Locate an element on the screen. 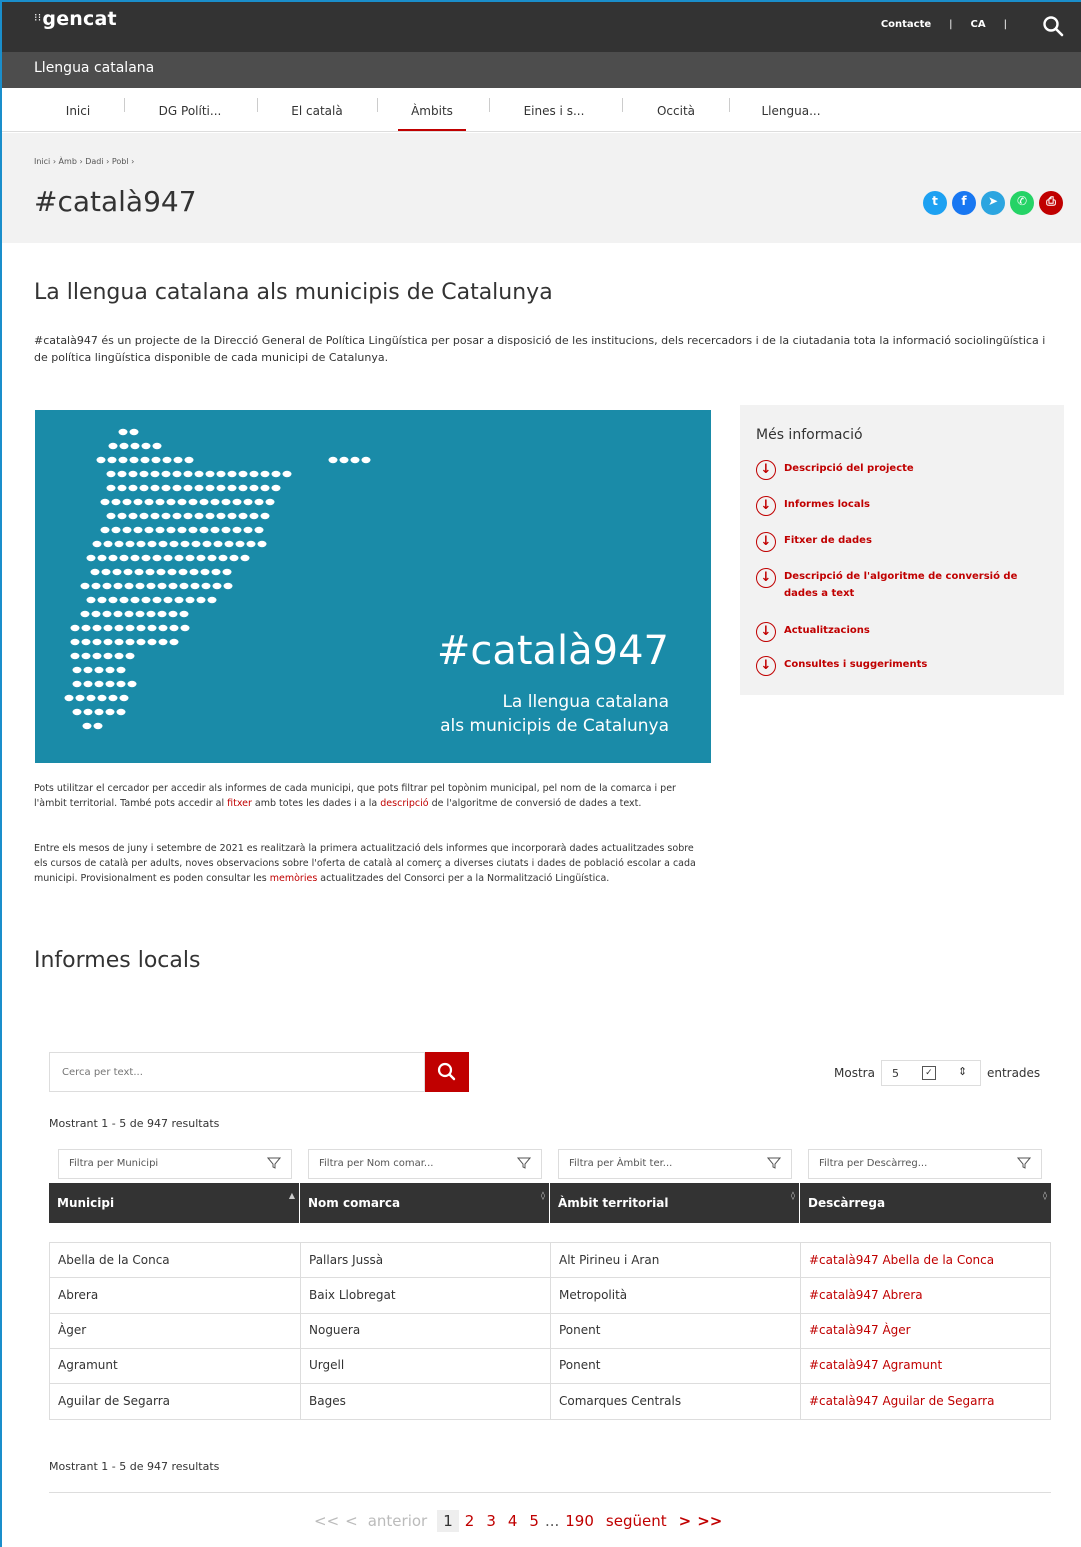 This screenshot has height=1547, width=1081. page-4: 4 is located at coordinates (513, 1521).